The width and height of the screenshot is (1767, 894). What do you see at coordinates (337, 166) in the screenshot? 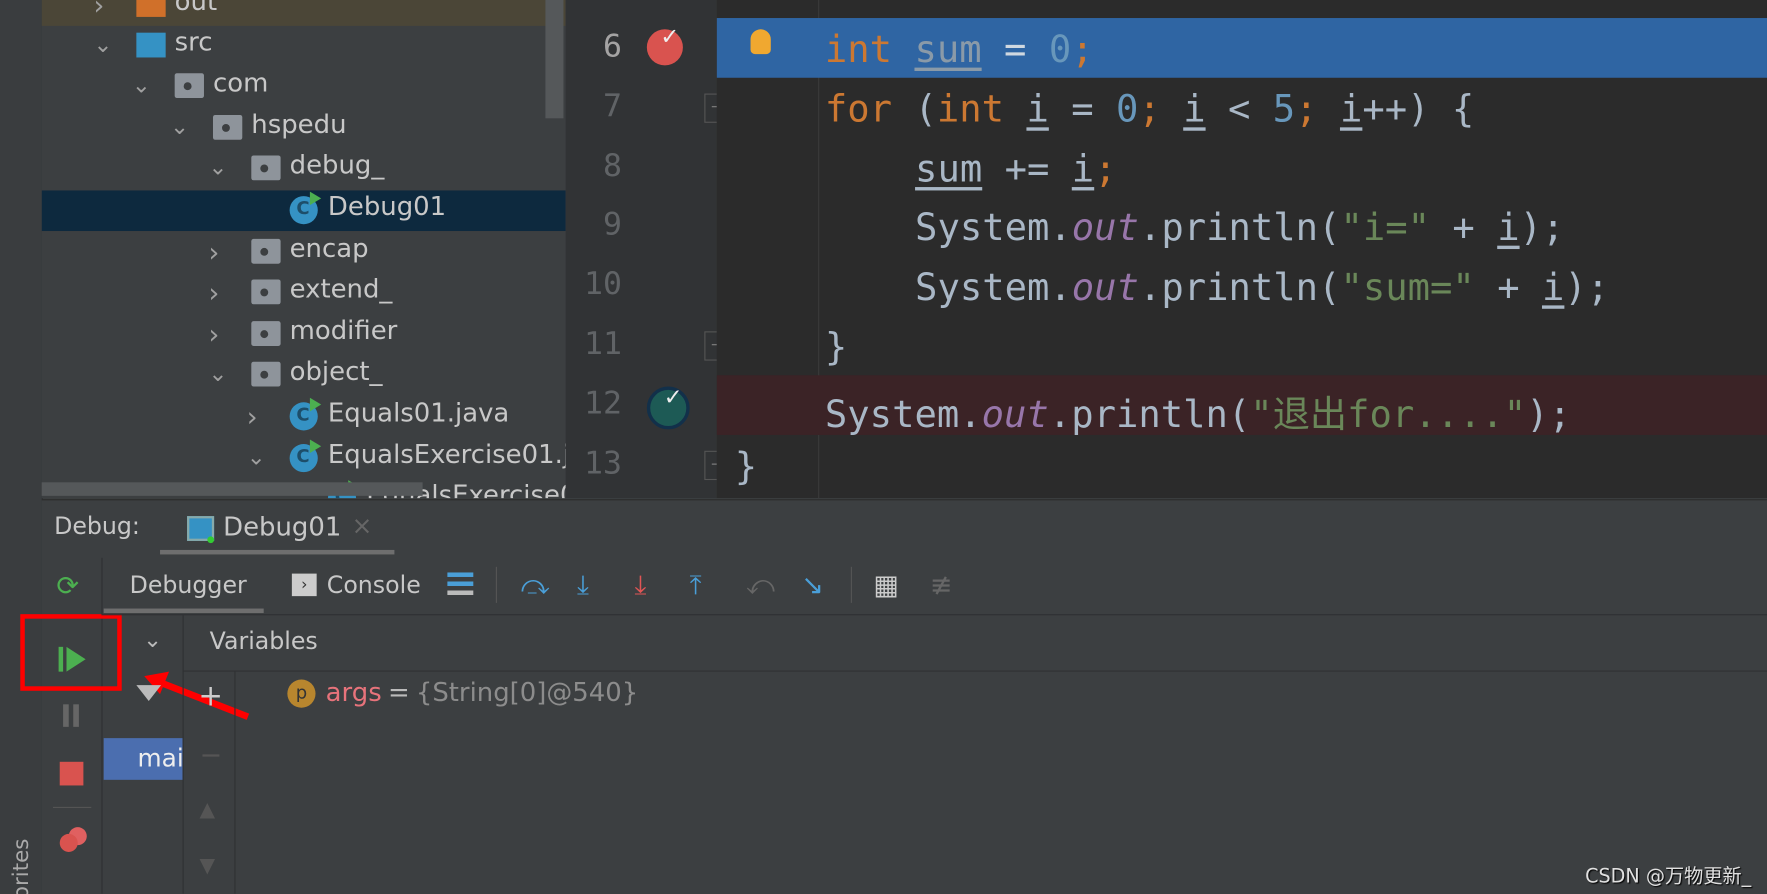
I see `tree-item-label: debug_` at bounding box center [337, 166].